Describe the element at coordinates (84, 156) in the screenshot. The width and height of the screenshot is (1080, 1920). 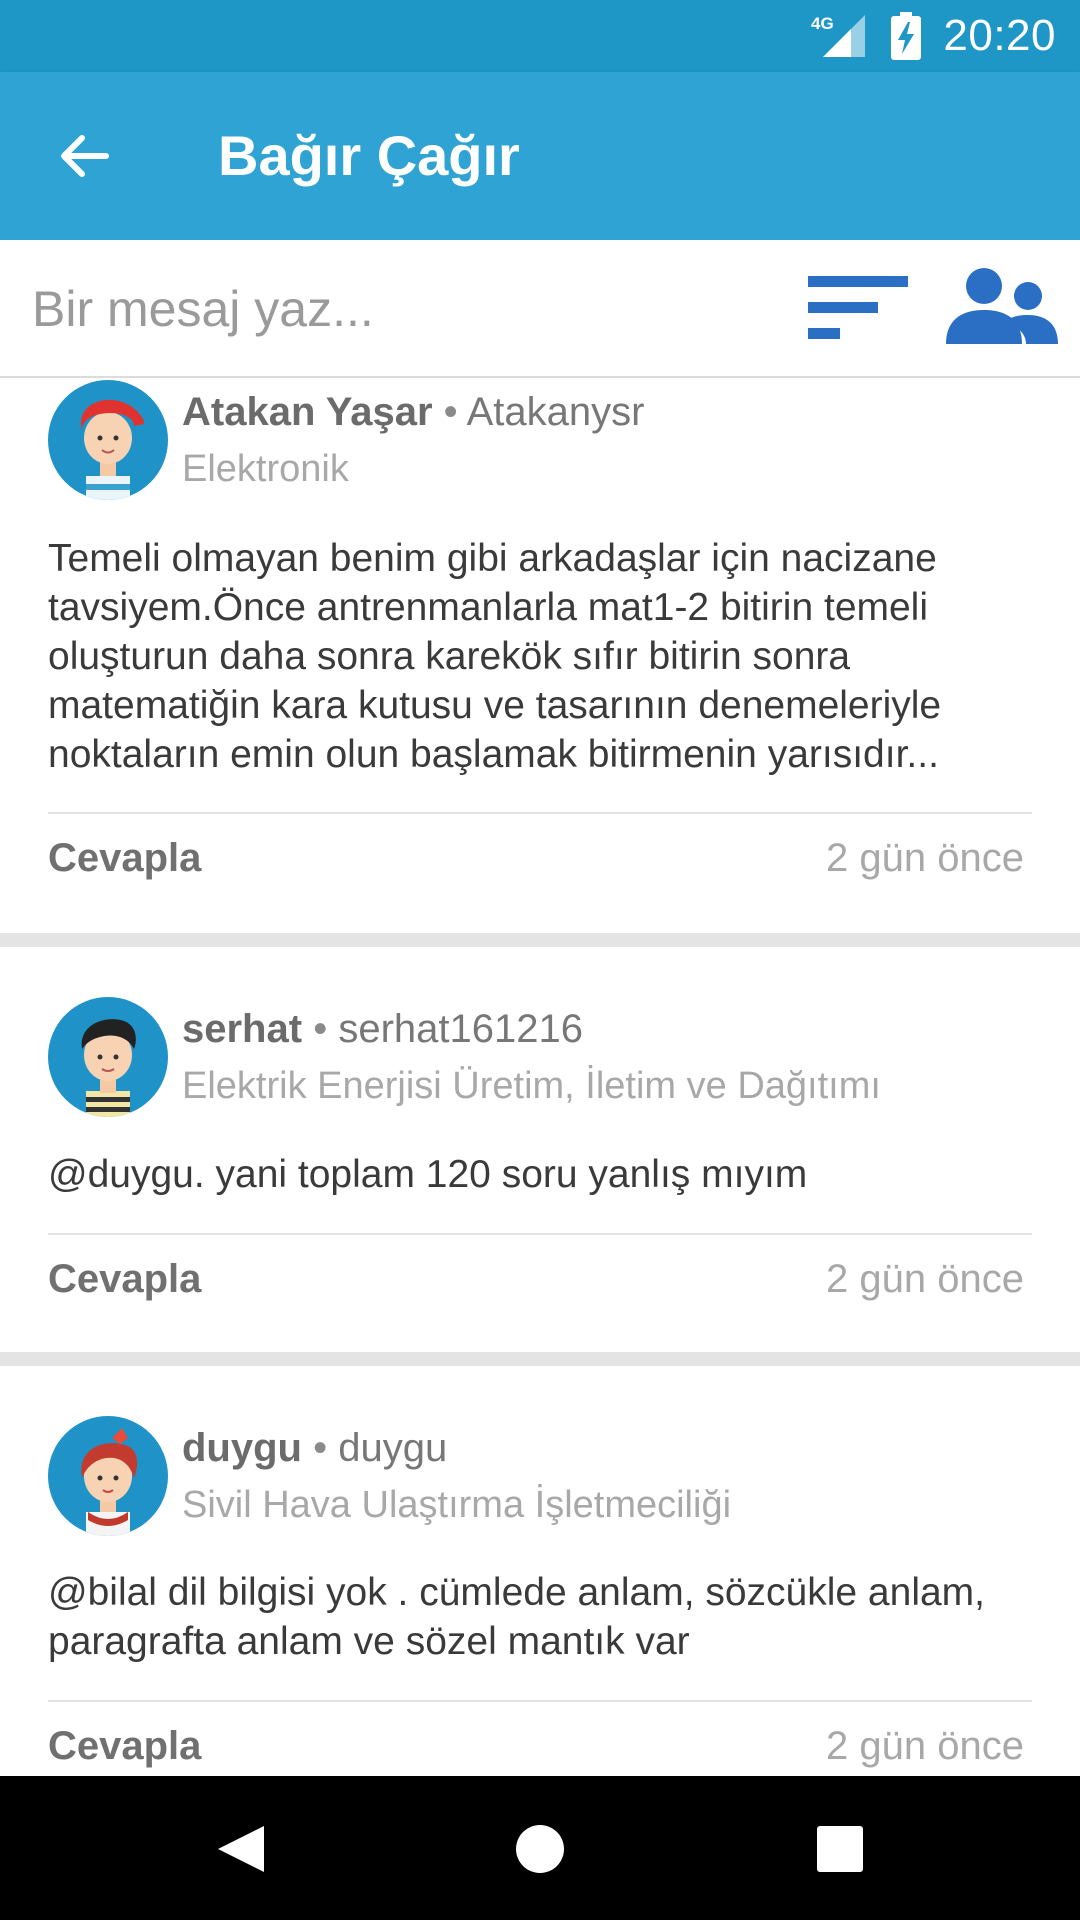
I see `back-arrow-icon` at that location.